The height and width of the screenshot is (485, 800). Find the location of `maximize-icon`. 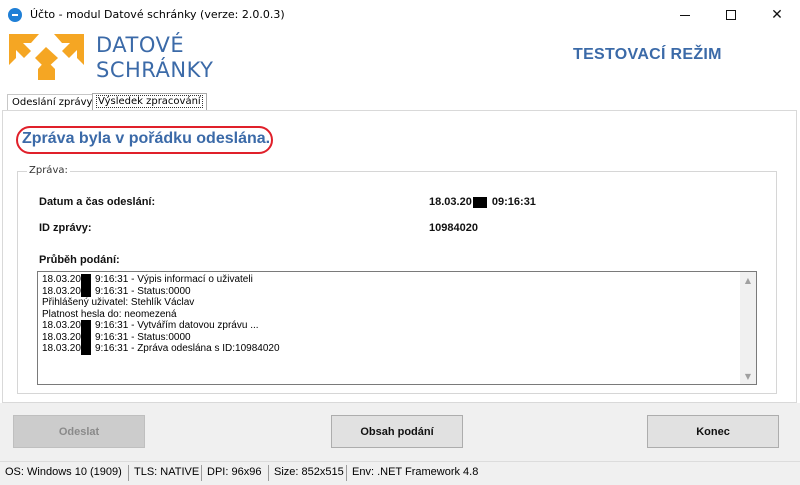

maximize-icon is located at coordinates (731, 15).